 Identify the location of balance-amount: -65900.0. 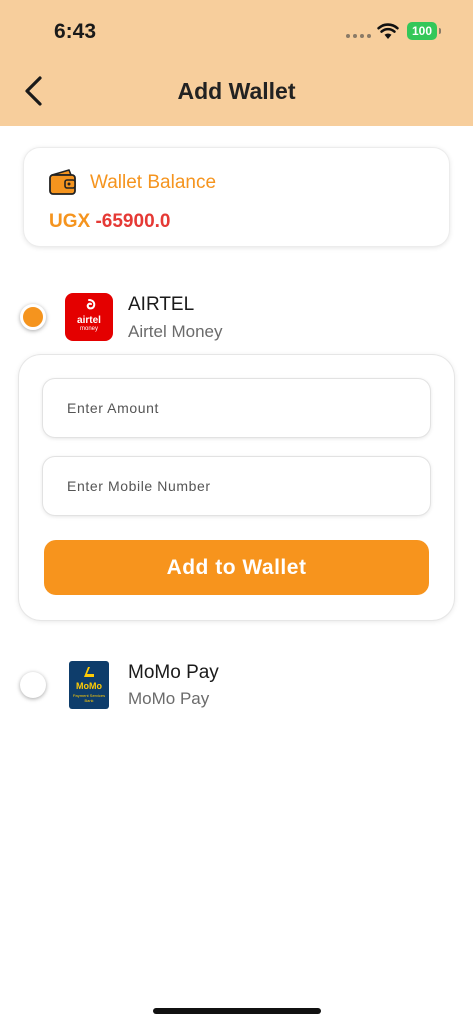
(133, 221).